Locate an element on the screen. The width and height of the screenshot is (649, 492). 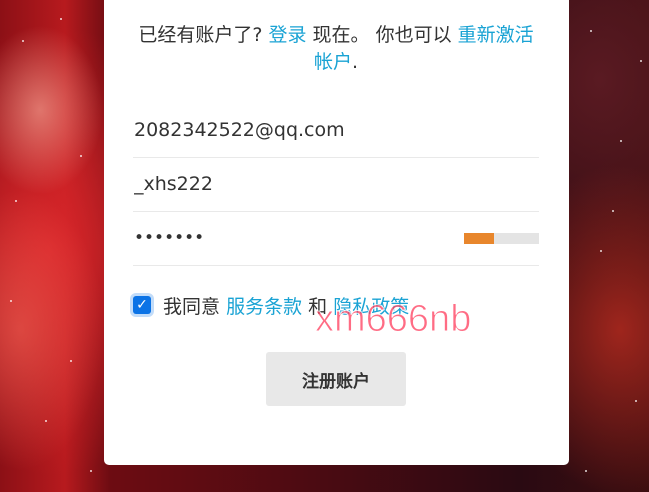
password-field-row is located at coordinates (336, 238).